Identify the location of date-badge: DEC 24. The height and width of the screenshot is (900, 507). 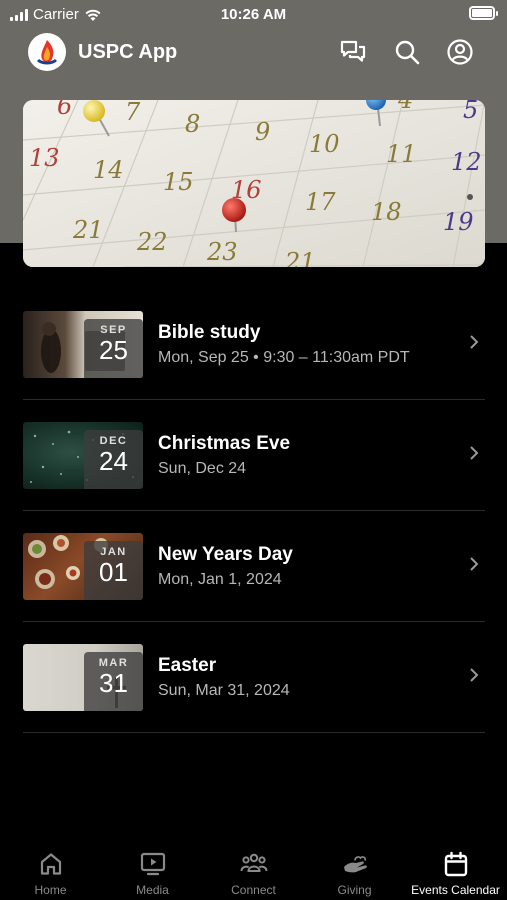
(113, 459).